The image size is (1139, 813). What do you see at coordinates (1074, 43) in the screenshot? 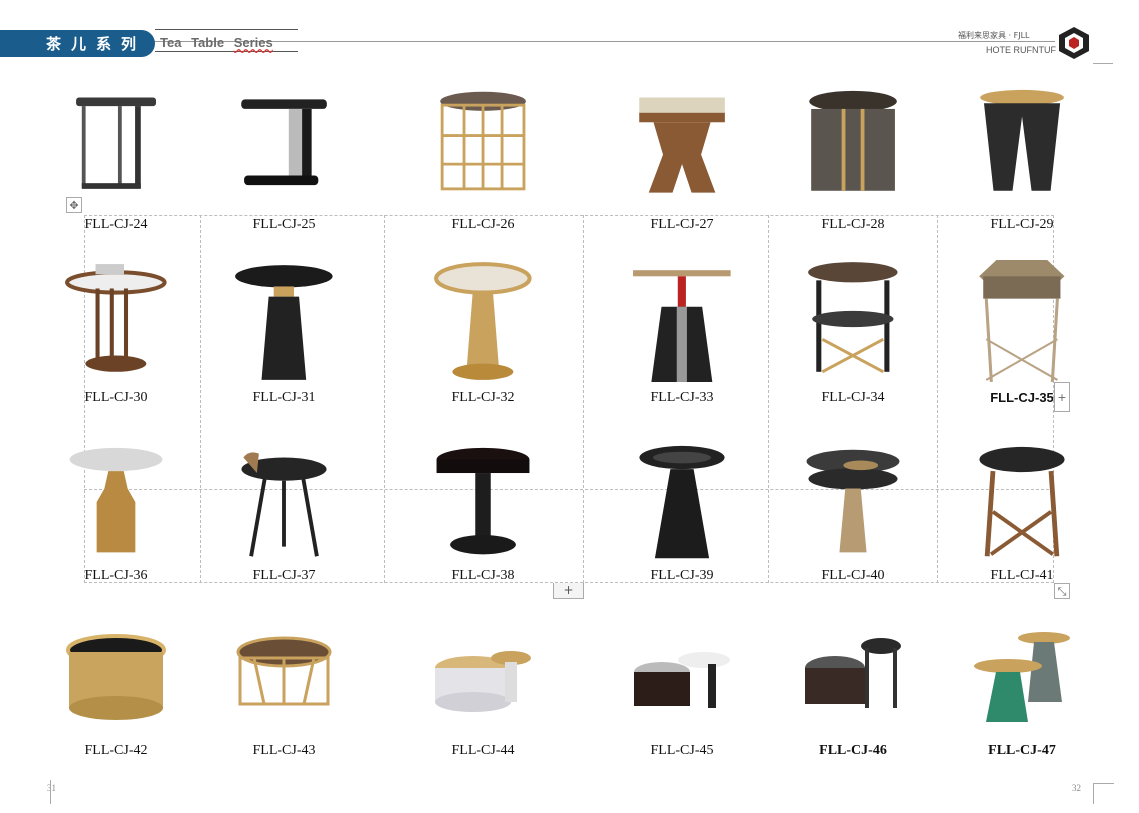
I see `brand-logo-icon` at bounding box center [1074, 43].